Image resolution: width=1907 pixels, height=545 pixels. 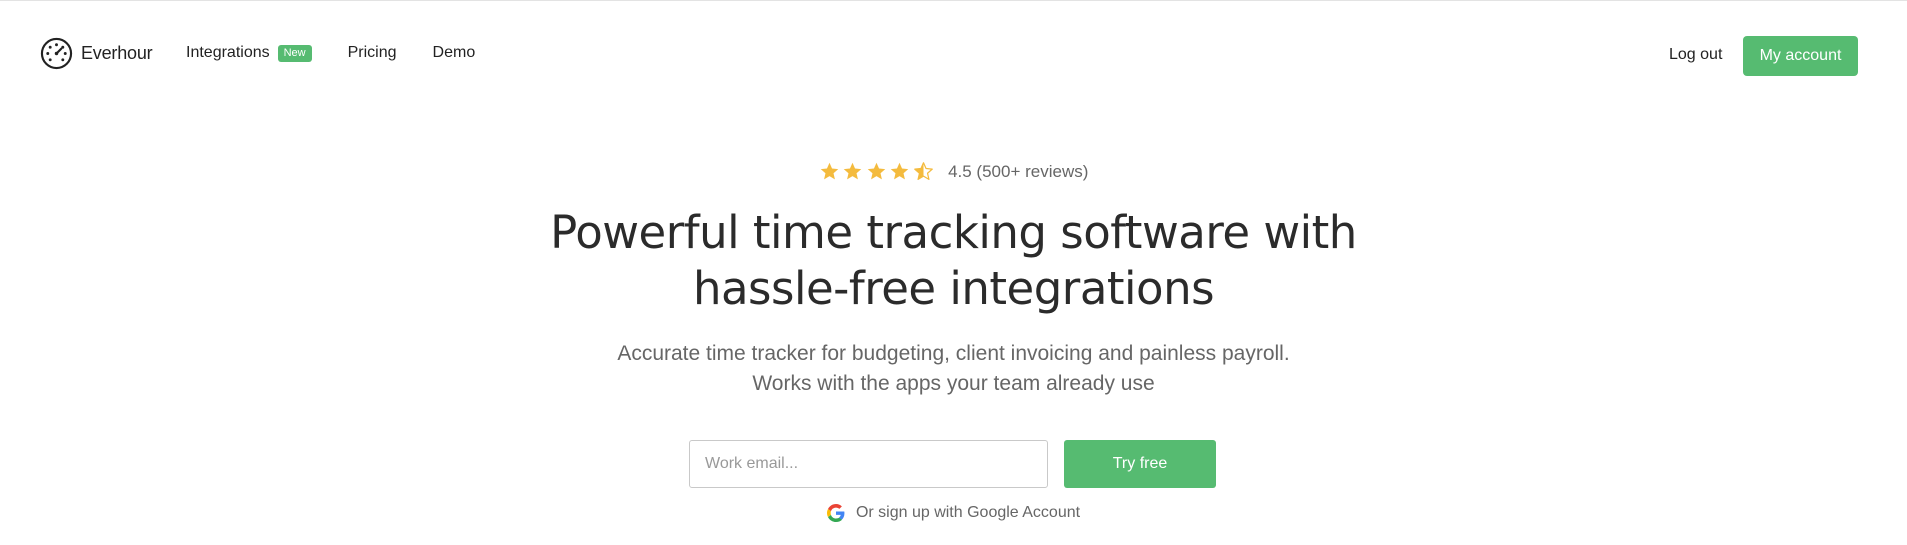 I want to click on brand-name: Everhour, so click(x=117, y=53).